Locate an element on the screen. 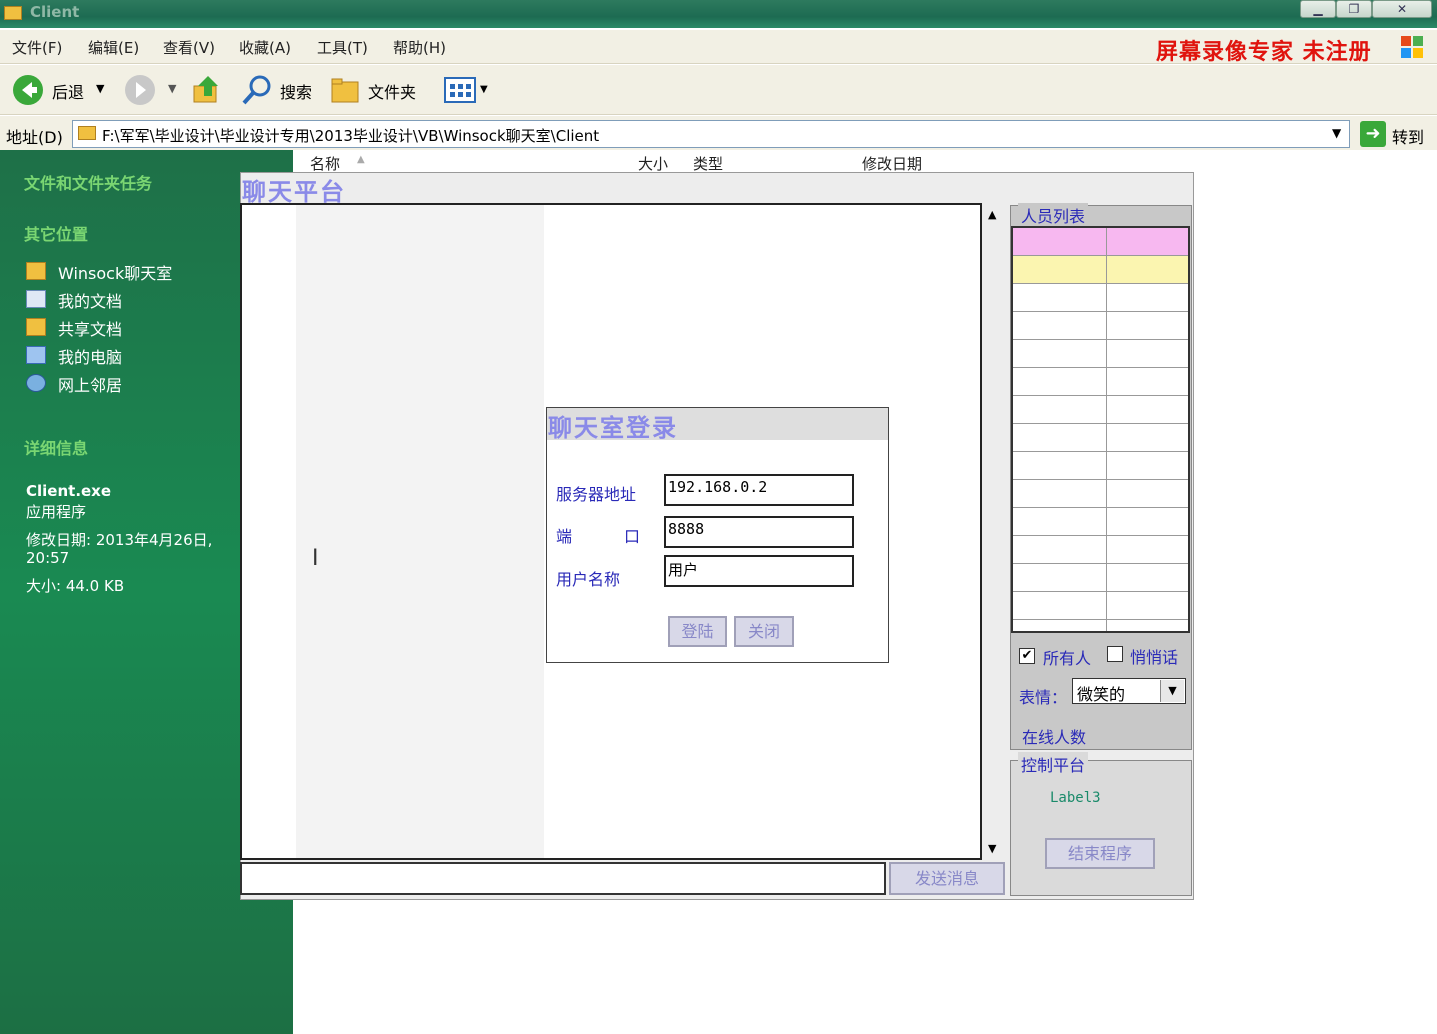  send-message-button: 发送消息 is located at coordinates (947, 878).